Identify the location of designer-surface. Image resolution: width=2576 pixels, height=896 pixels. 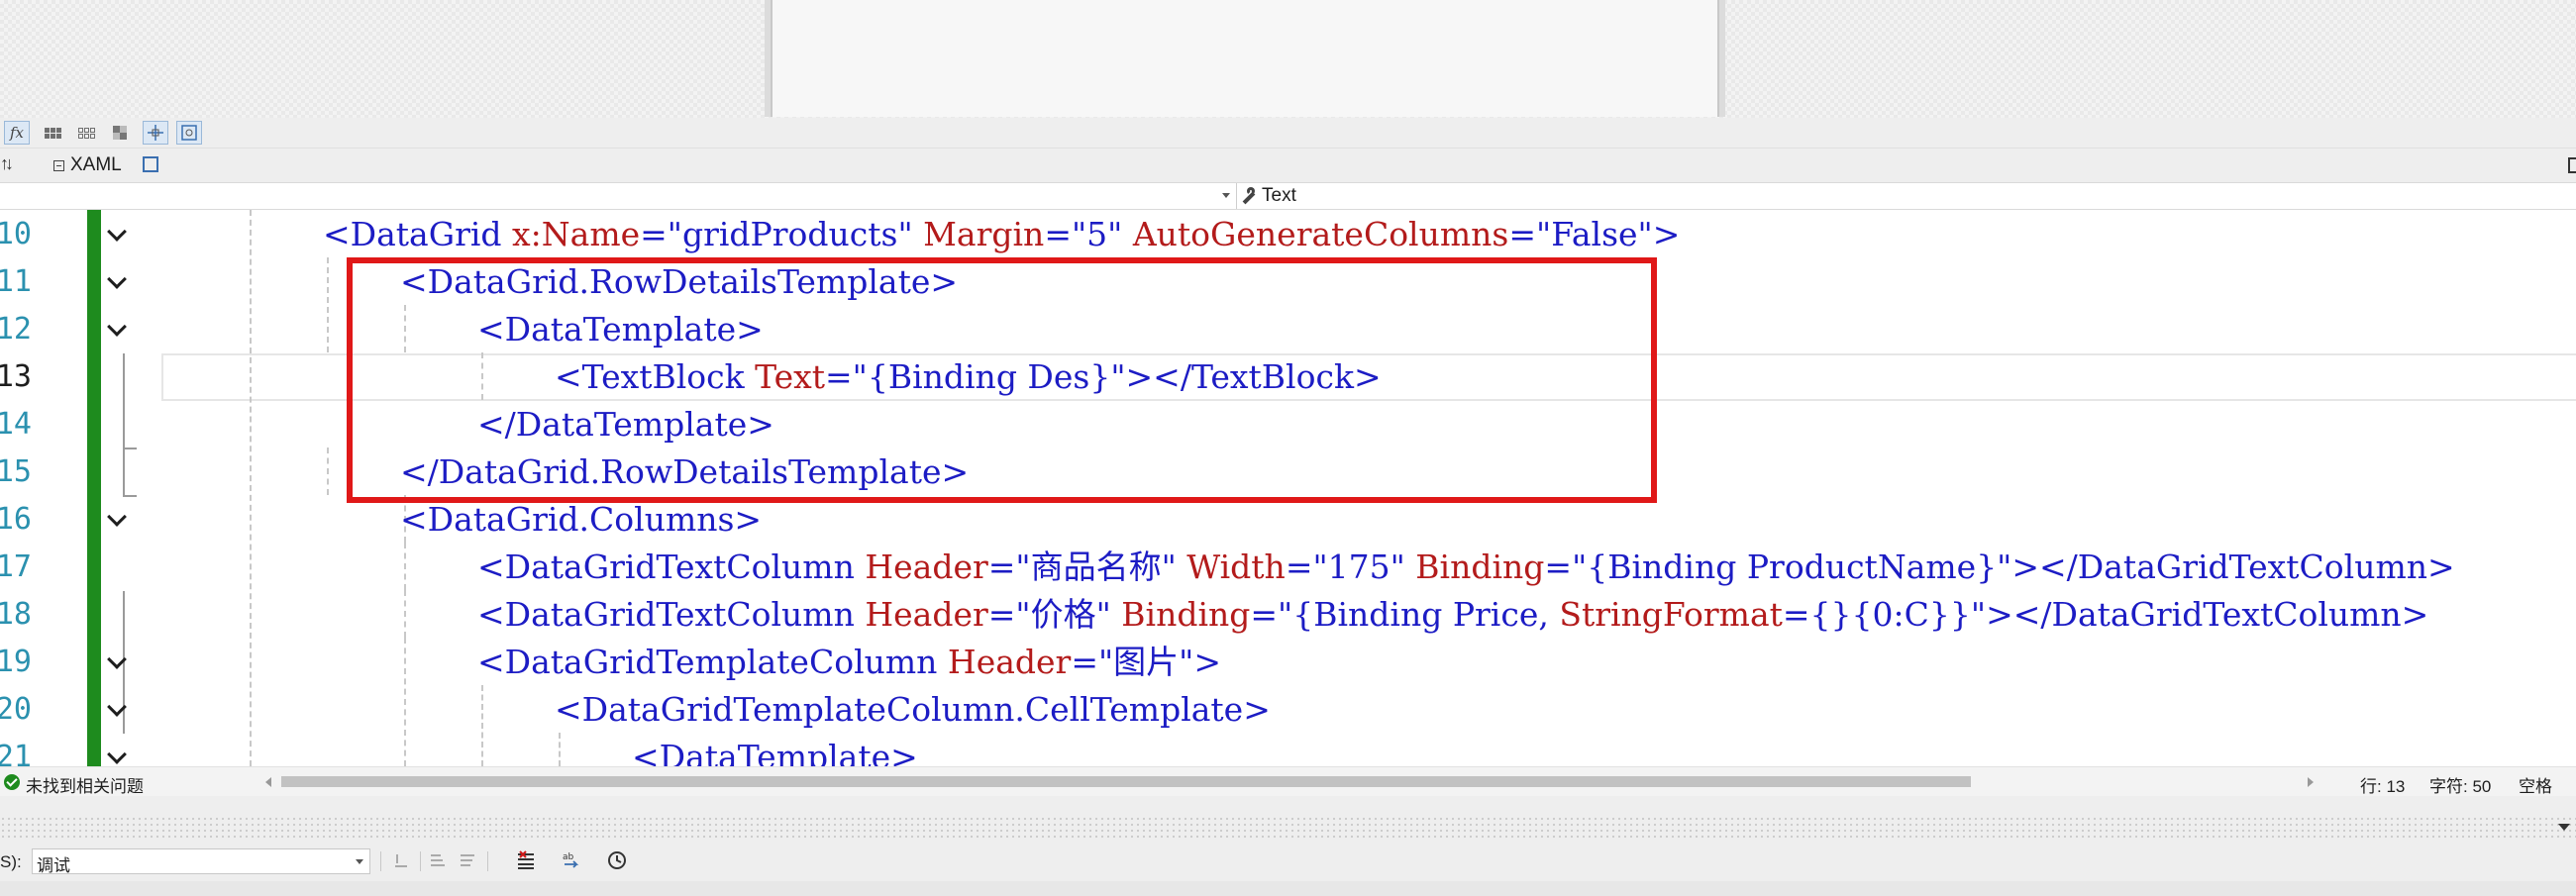
(1288, 59).